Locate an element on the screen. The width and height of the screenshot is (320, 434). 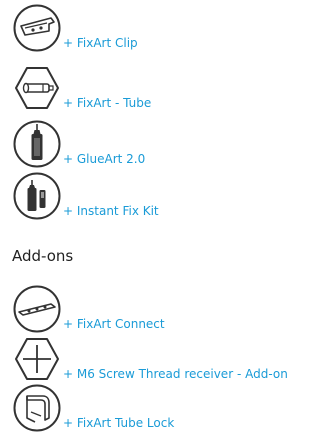
addon-item-fixart-connect: + FixArt Connect is located at coordinates (152, 310).